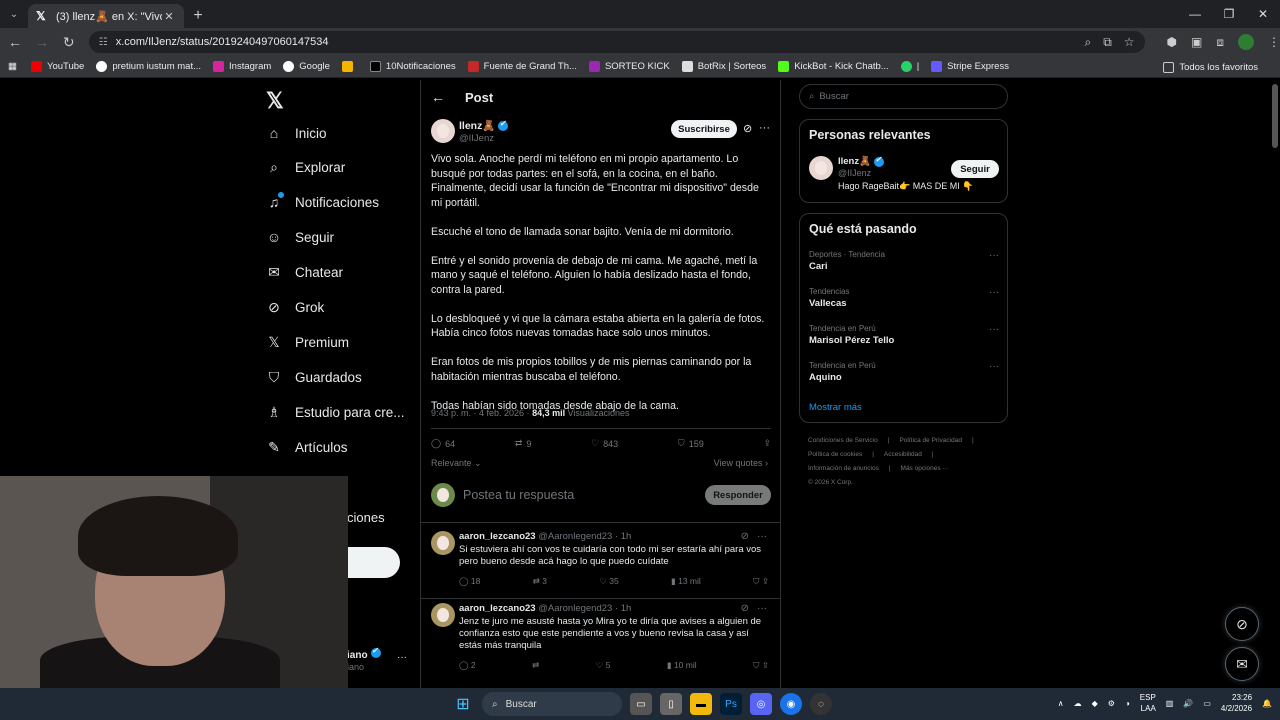 This screenshot has width=1280, height=720. What do you see at coordinates (975, 169) in the screenshot?
I see `follow-button: Seguir` at bounding box center [975, 169].